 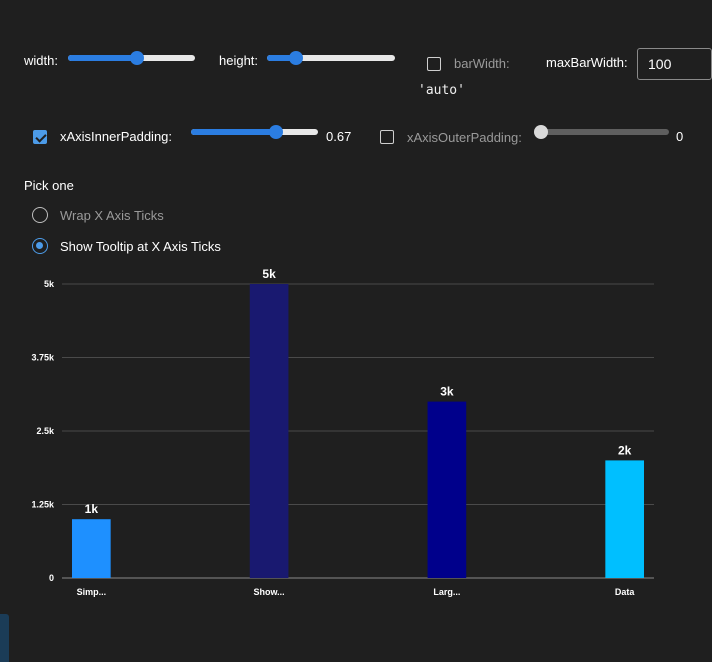 I want to click on y-tick-label: 2.5k, so click(x=45, y=431).